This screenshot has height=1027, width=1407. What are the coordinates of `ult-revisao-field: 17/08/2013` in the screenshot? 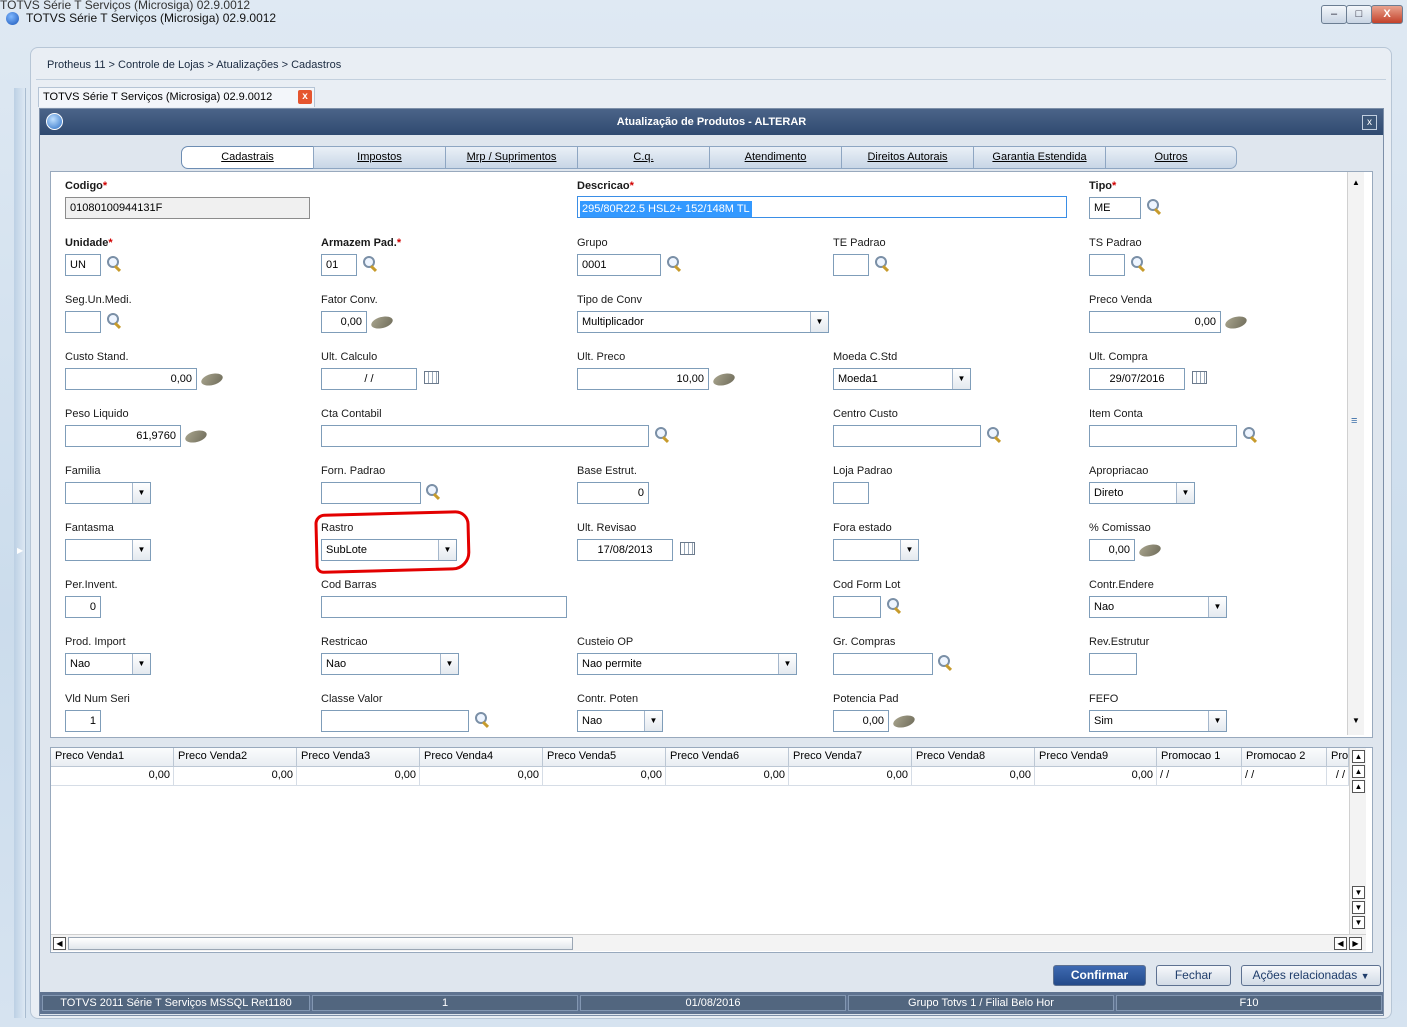 It's located at (625, 550).